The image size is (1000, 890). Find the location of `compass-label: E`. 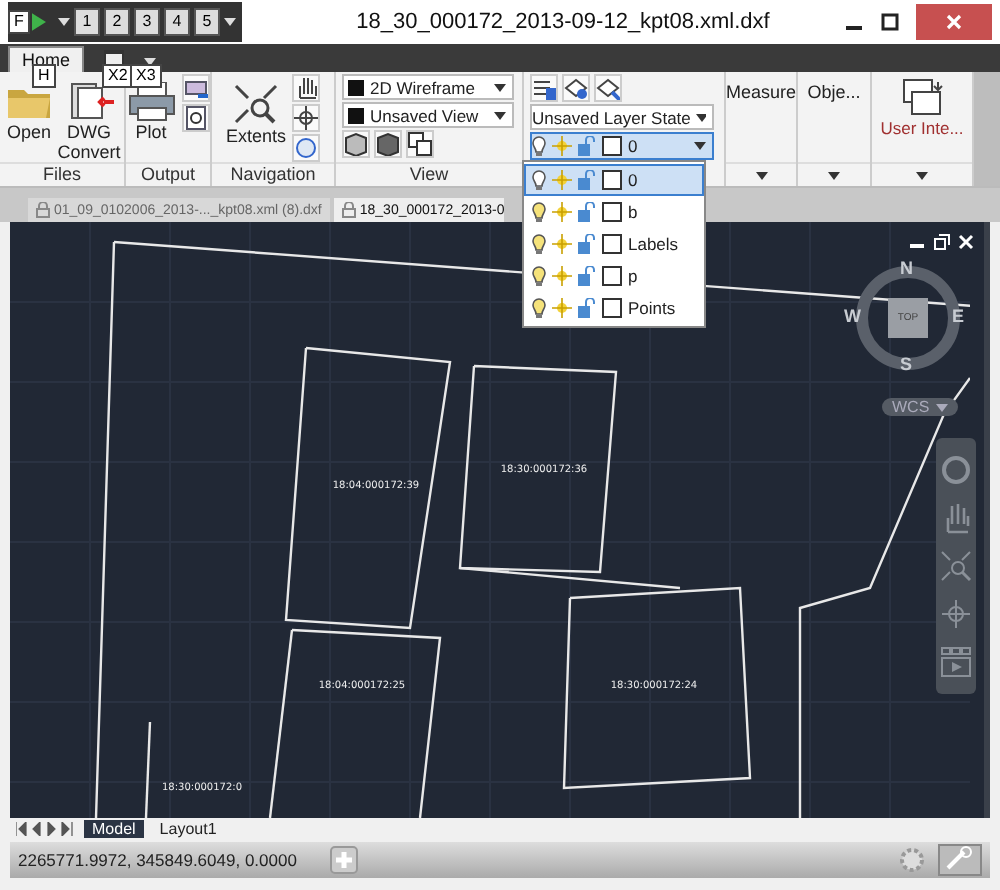

compass-label: E is located at coordinates (958, 316).